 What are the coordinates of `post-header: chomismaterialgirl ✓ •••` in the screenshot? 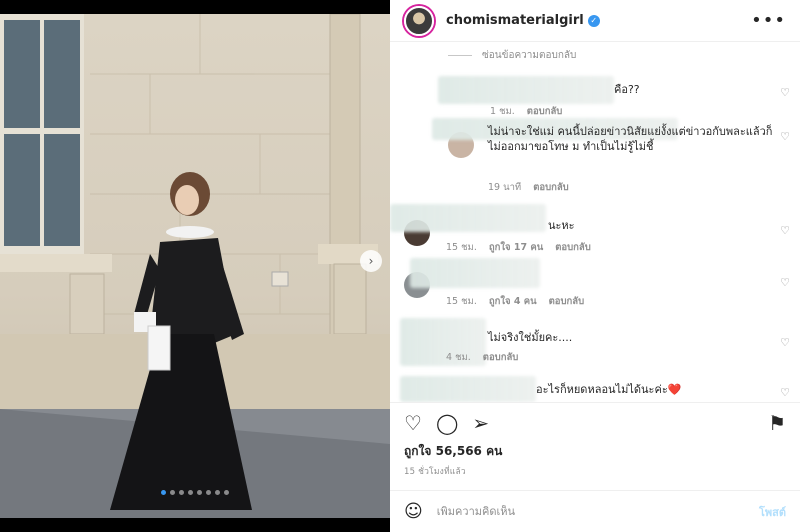 It's located at (595, 21).